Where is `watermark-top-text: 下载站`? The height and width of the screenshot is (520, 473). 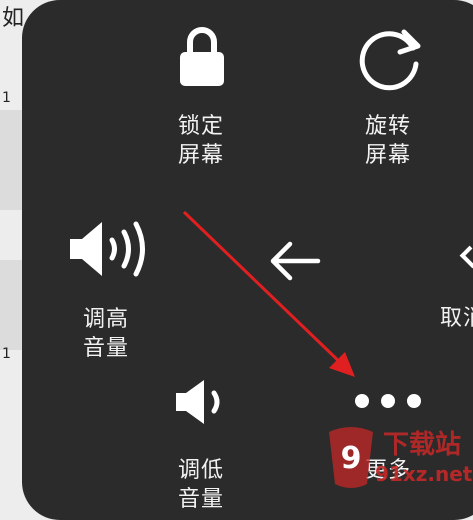
watermark-top-text: 下载站 is located at coordinates (422, 445).